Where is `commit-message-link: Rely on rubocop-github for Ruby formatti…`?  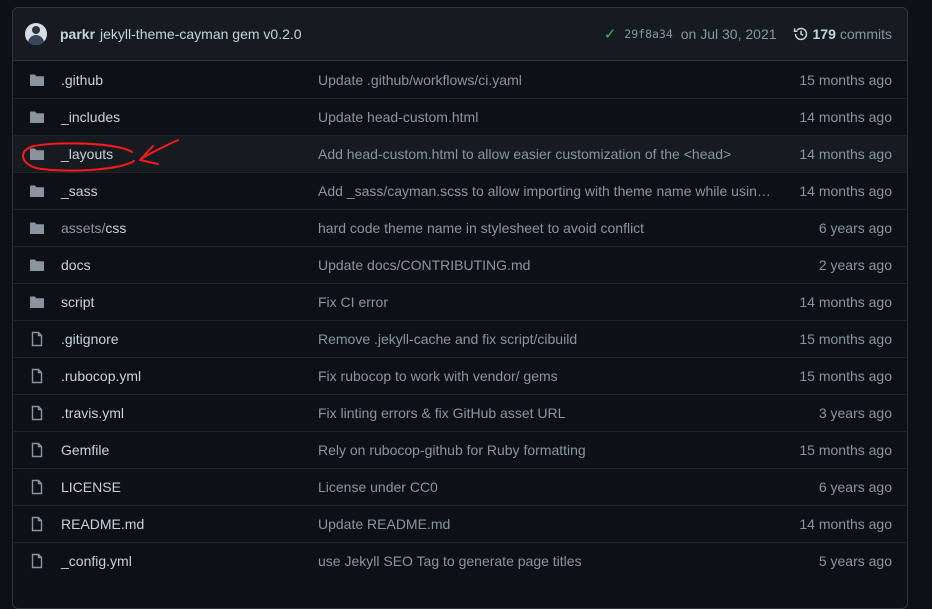 commit-message-link: Rely on rubocop-github for Ruby formatti… is located at coordinates (545, 450).